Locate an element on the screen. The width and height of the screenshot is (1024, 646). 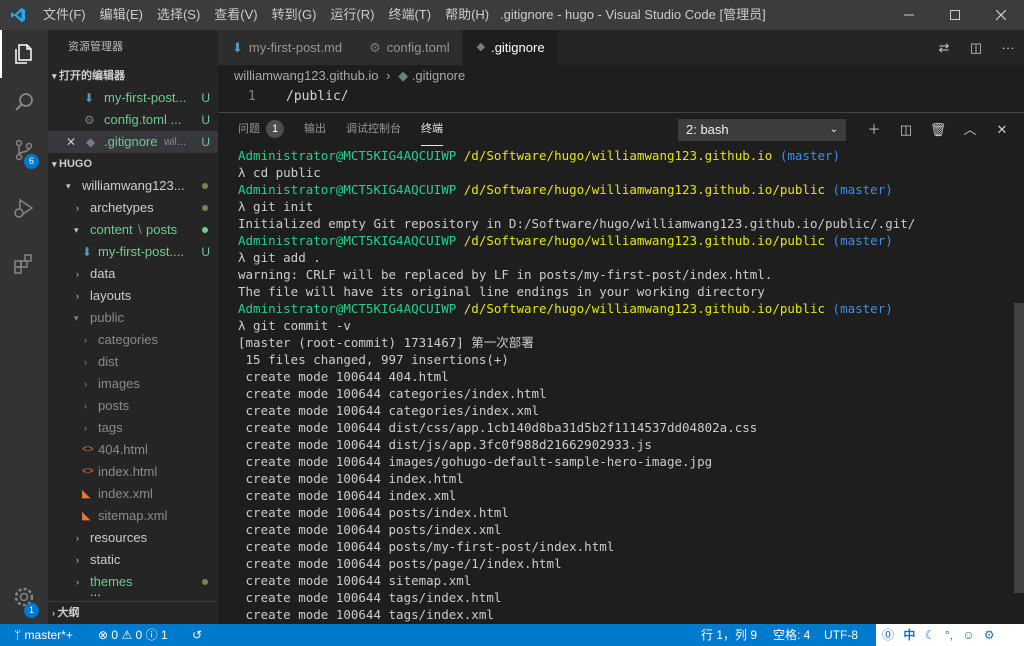
html-file-icon: <> is located at coordinates (88, 471).